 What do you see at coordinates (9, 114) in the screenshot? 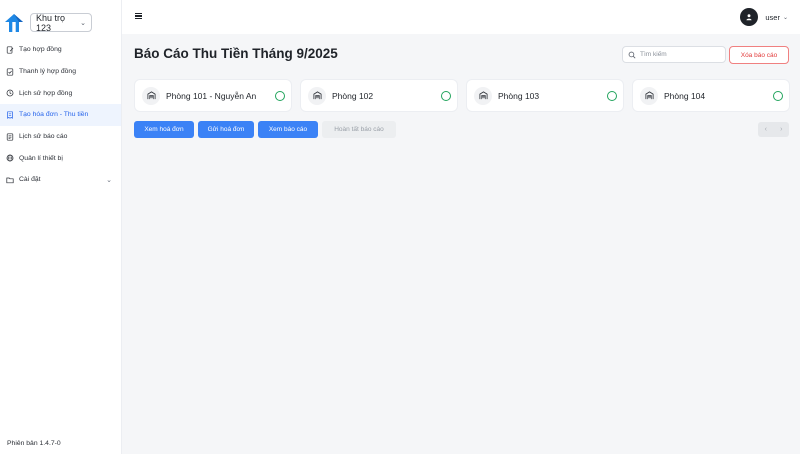
I see `receipt-icon` at bounding box center [9, 114].